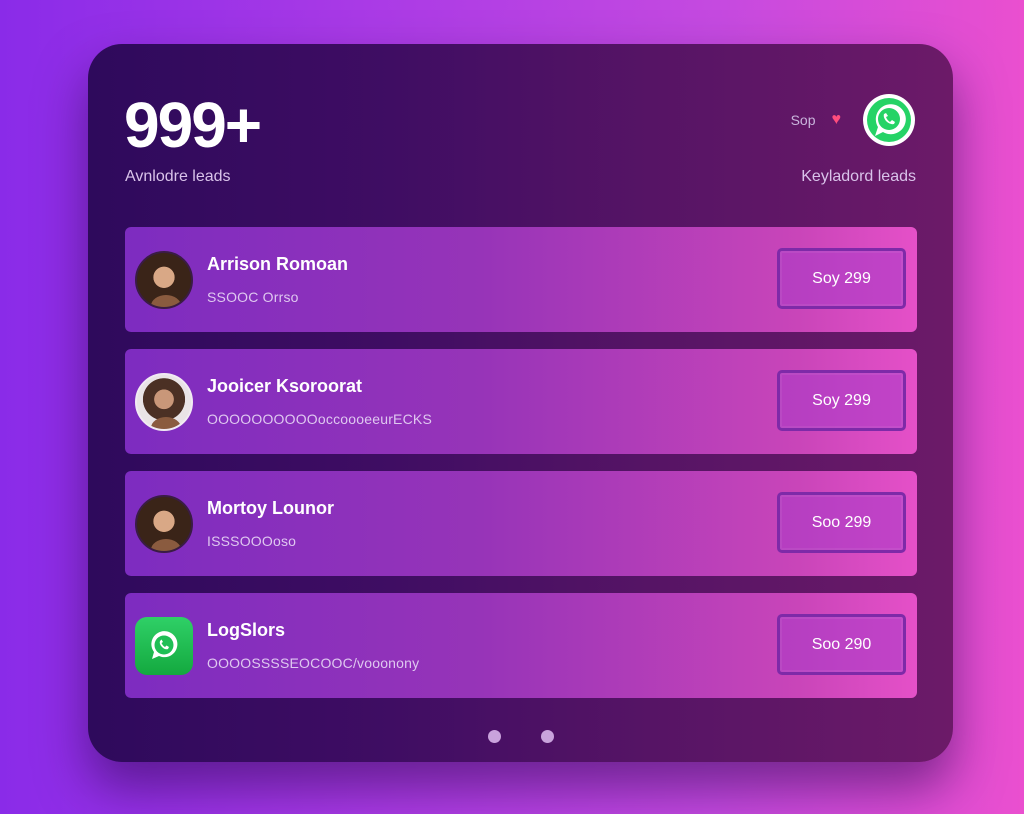  Describe the element at coordinates (277, 279) in the screenshot. I see `lead-info: Arrison Romoan SSOOC Orrso` at that location.